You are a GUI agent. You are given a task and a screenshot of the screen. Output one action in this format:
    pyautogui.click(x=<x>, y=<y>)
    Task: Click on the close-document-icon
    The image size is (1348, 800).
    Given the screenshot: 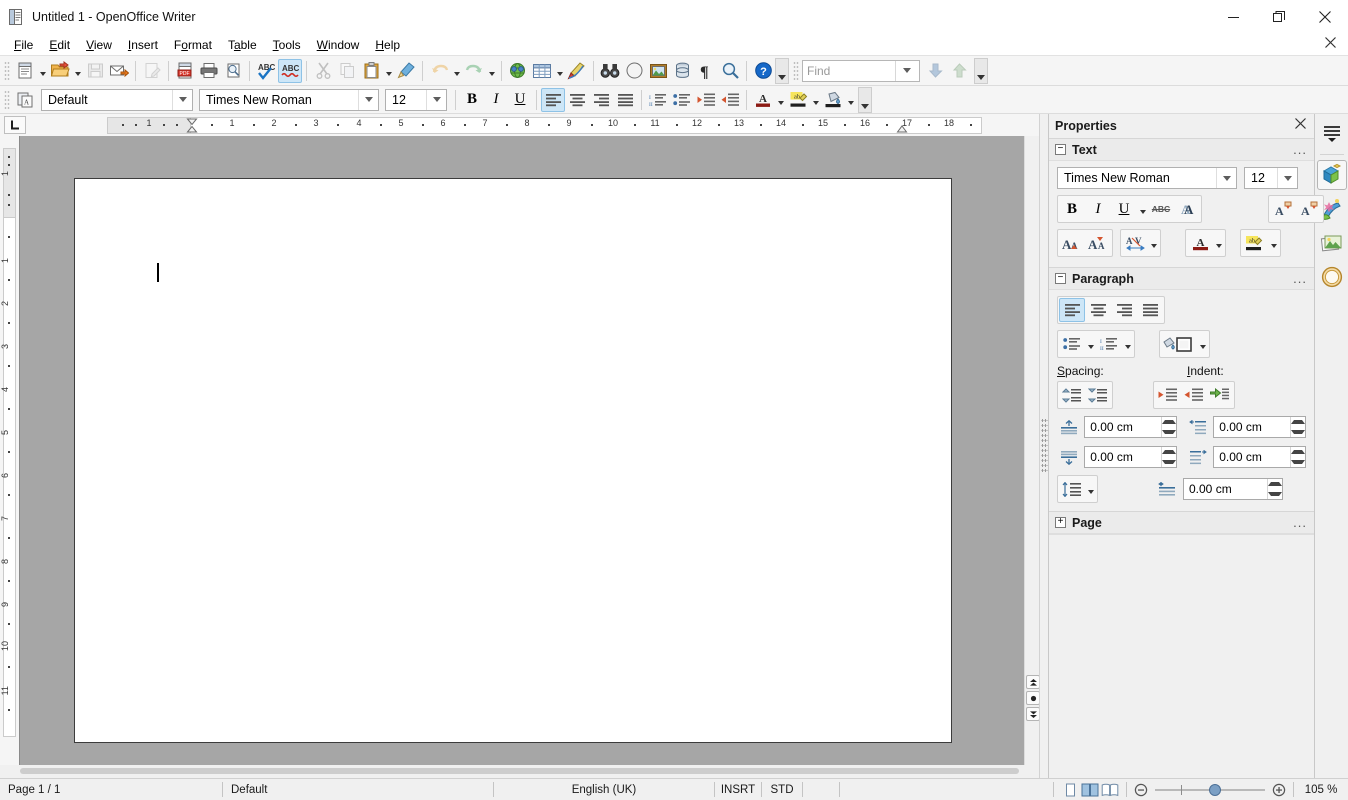 What is the action you would take?
    pyautogui.click(x=1330, y=44)
    